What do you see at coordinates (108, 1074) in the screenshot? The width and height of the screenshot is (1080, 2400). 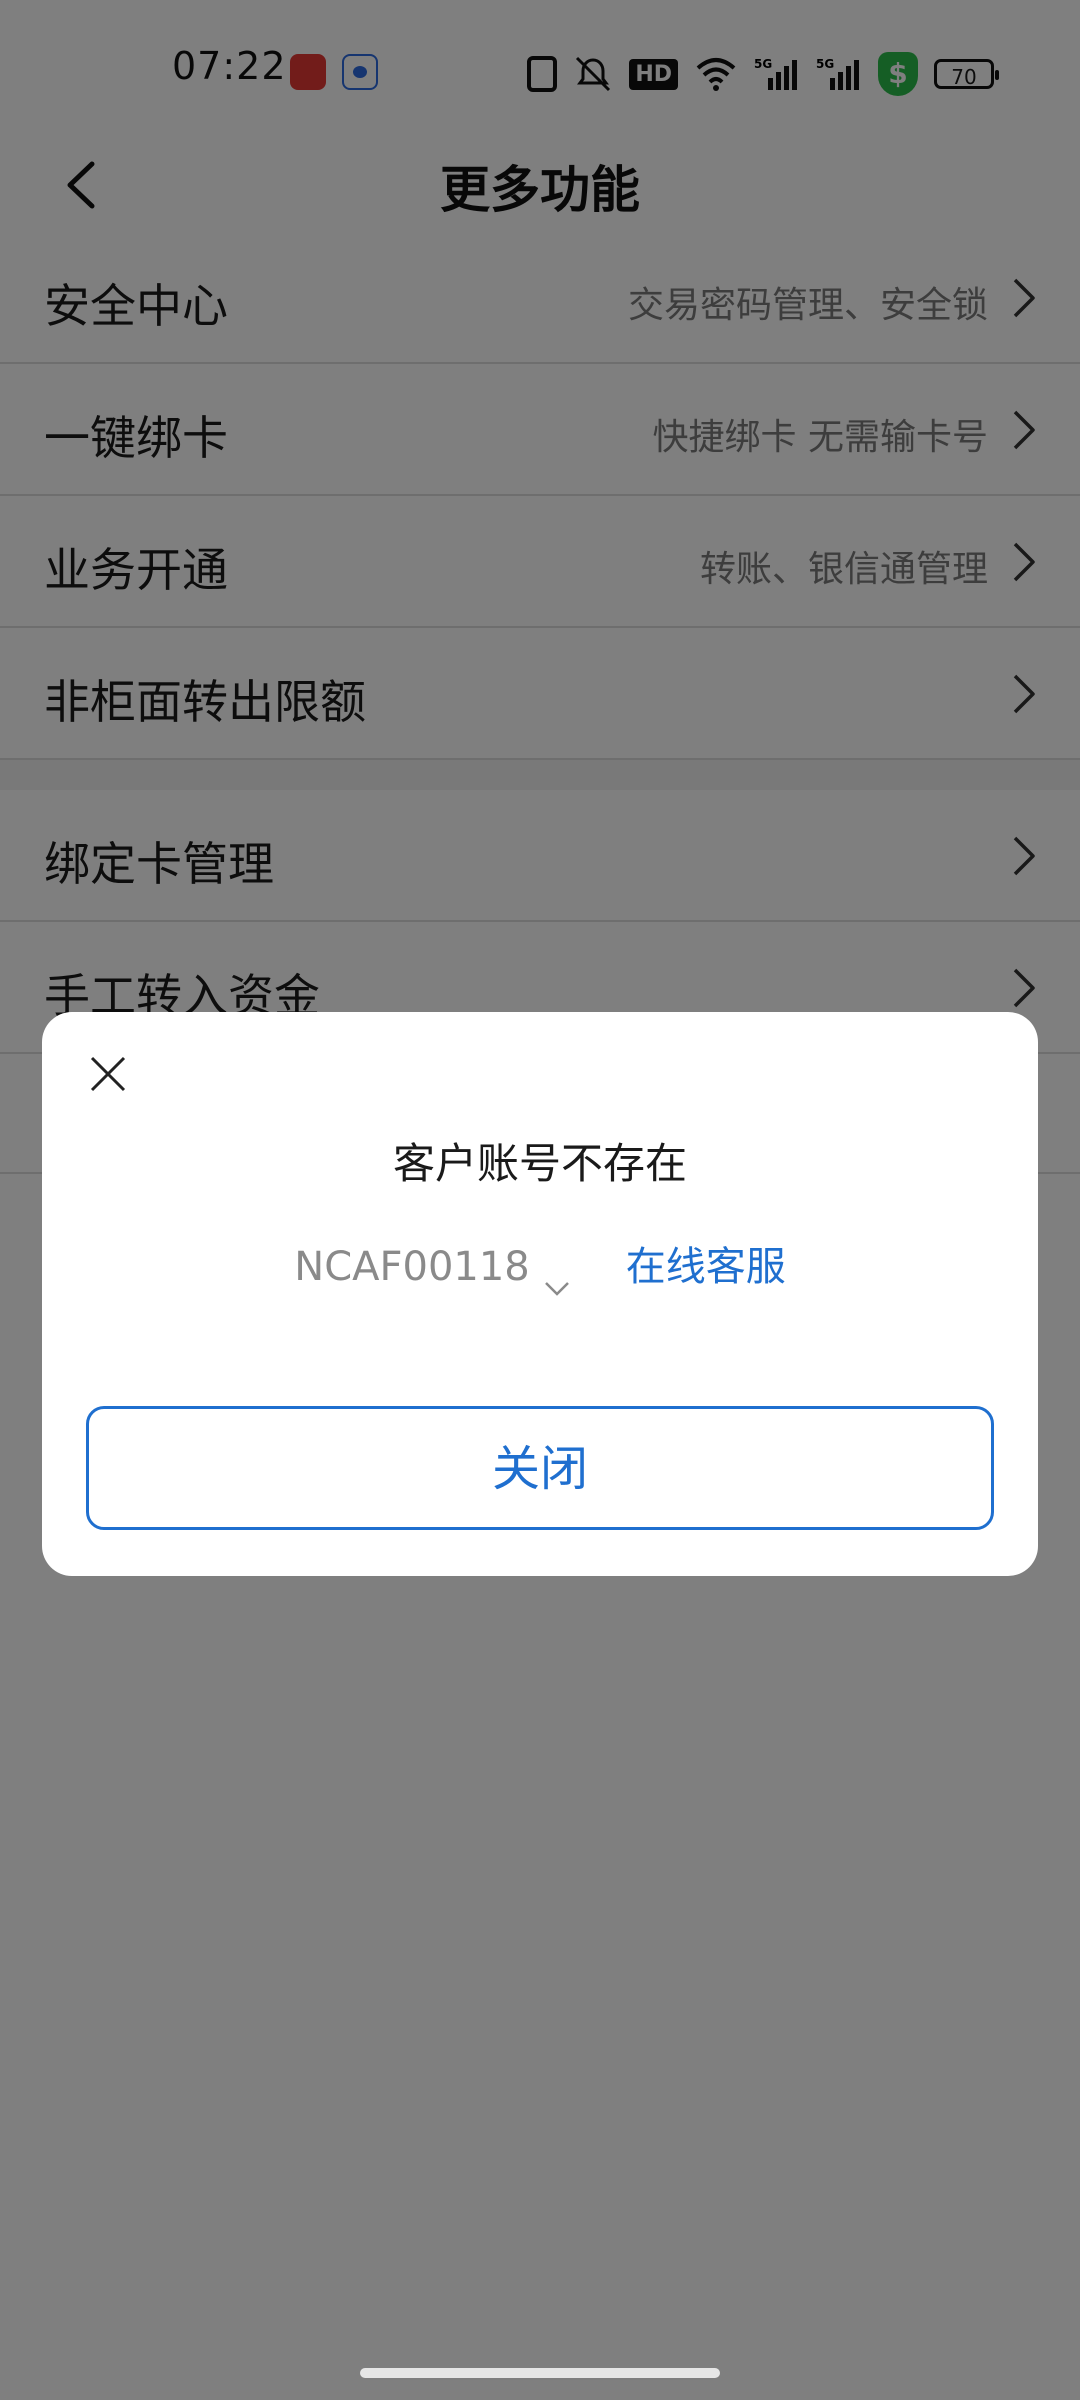 I see `close-icon` at bounding box center [108, 1074].